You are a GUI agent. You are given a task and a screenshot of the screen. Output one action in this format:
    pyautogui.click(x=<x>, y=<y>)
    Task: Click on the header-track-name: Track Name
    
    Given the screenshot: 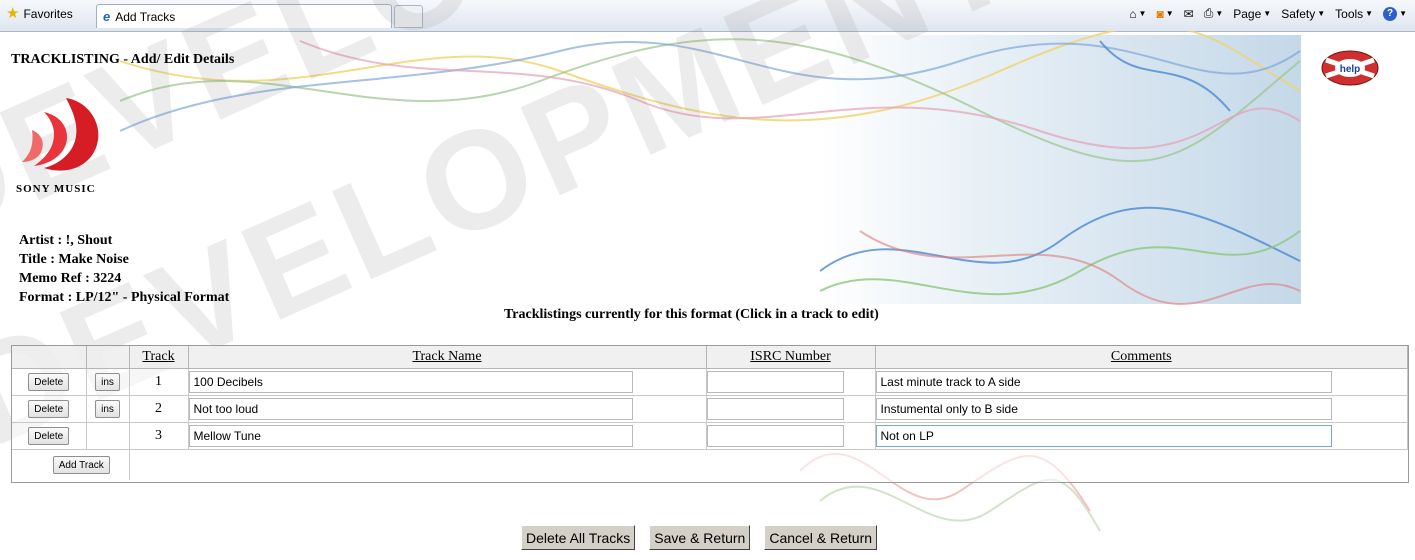 What is the action you would take?
    pyautogui.click(x=447, y=357)
    